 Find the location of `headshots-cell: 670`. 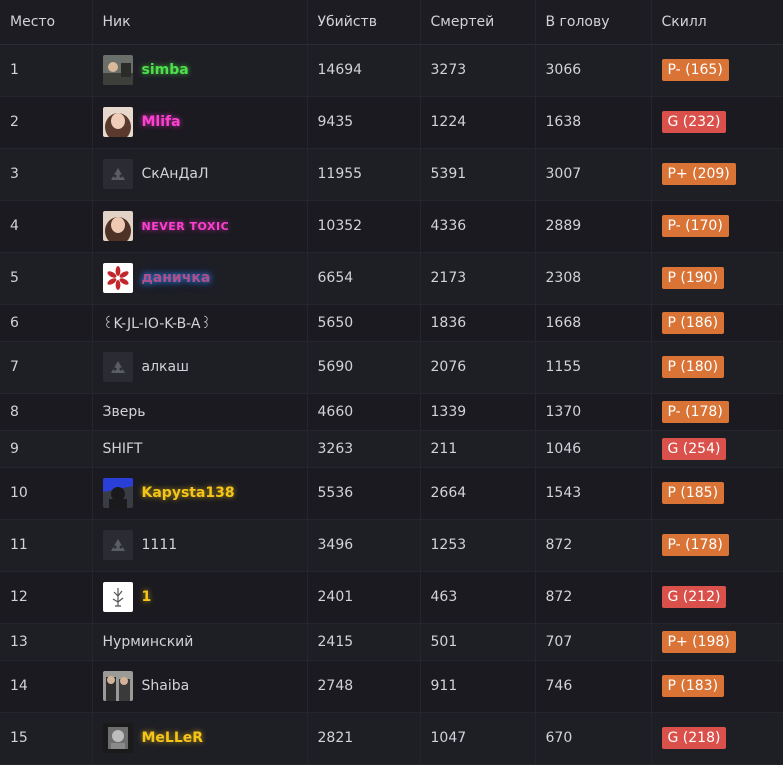

headshots-cell: 670 is located at coordinates (593, 738).